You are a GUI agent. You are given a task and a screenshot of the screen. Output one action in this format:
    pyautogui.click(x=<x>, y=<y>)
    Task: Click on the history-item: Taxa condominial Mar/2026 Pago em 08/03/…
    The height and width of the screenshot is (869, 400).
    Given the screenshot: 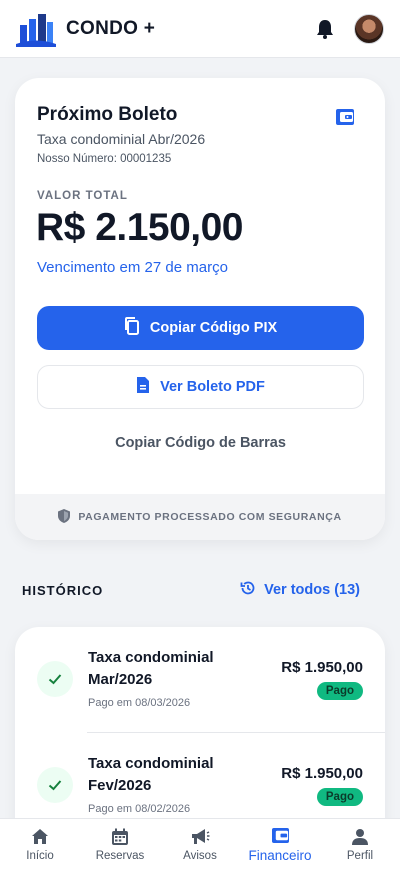 What is the action you would take?
    pyautogui.click(x=200, y=680)
    